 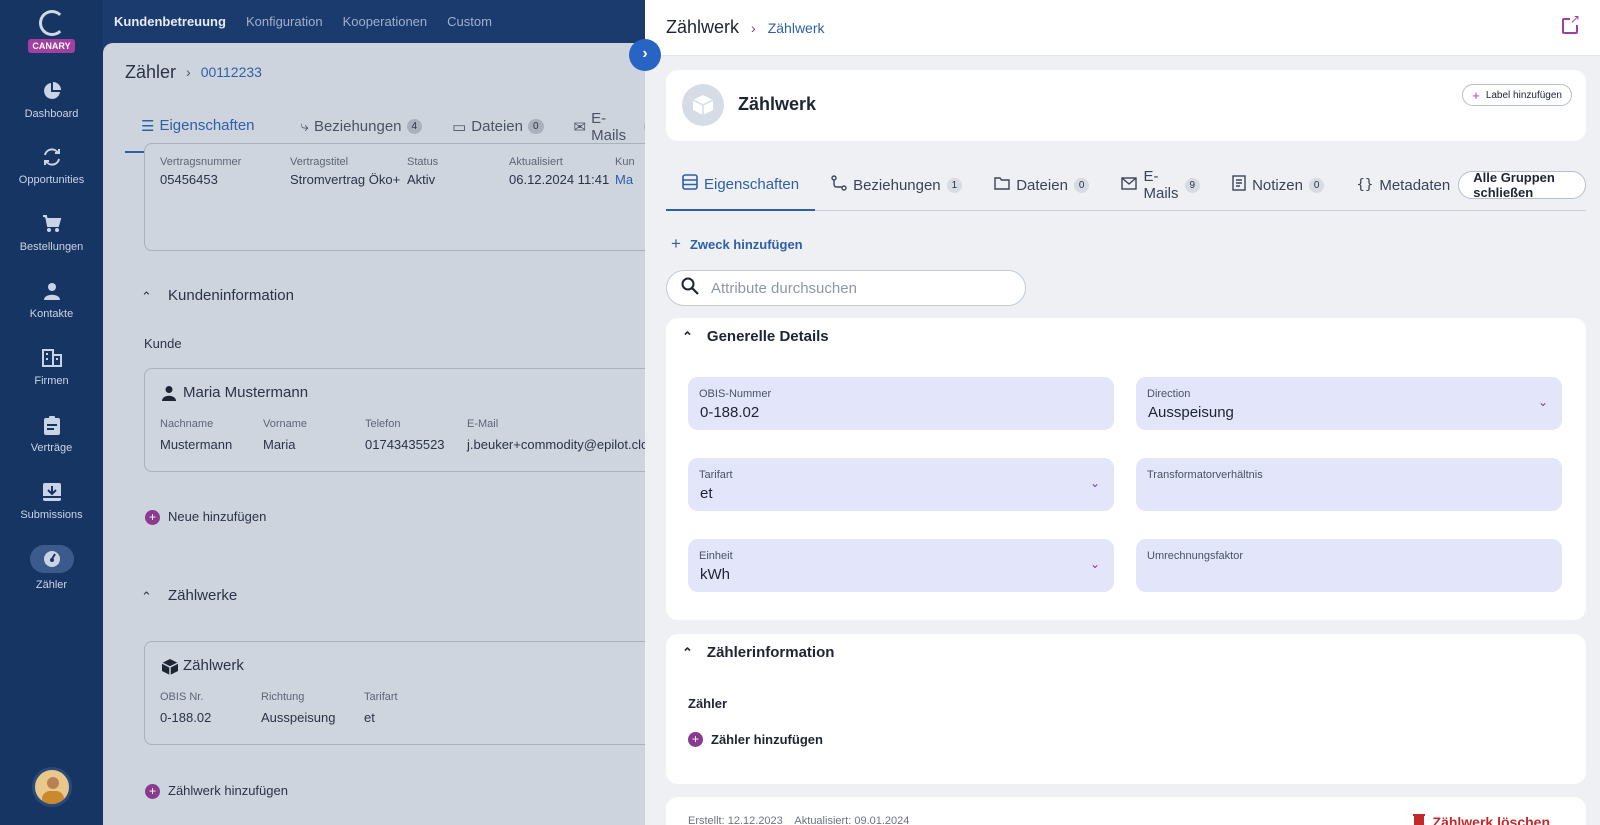 I want to click on add-purpose-button: + Zweck hinzufügen, so click(x=737, y=244).